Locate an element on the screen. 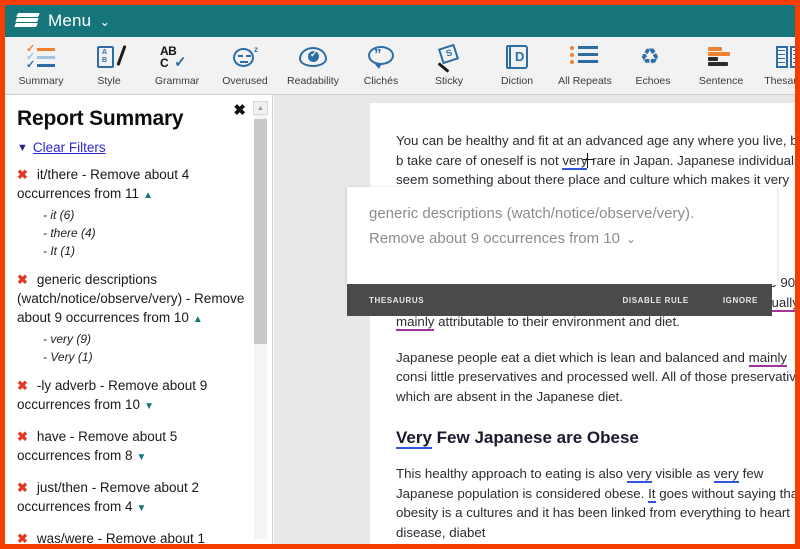 The image size is (800, 549). p4-seg-d1: population is considered obese. is located at coordinates (553, 493).